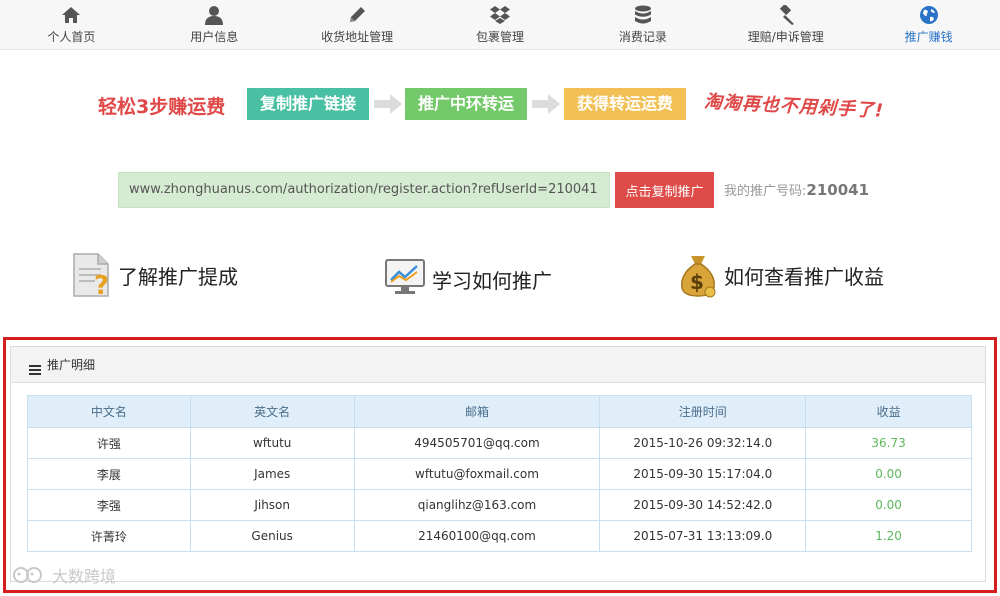  I want to click on help-view-earnings-link: $ 如何查看推广收益, so click(780, 275).